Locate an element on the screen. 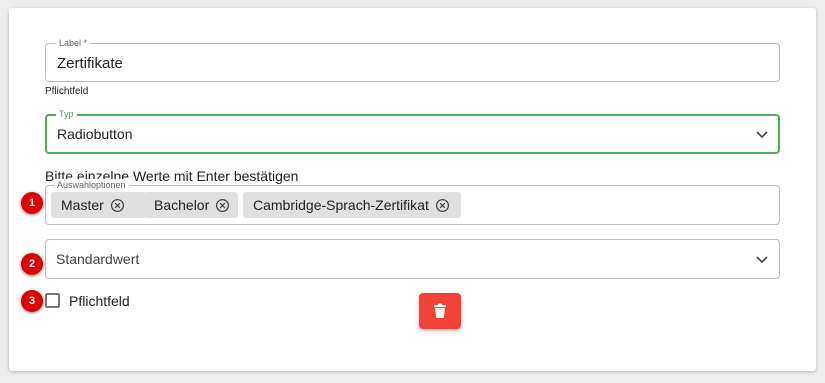 This screenshot has width=825, height=383. default-value-select: Standardwert is located at coordinates (412, 259).